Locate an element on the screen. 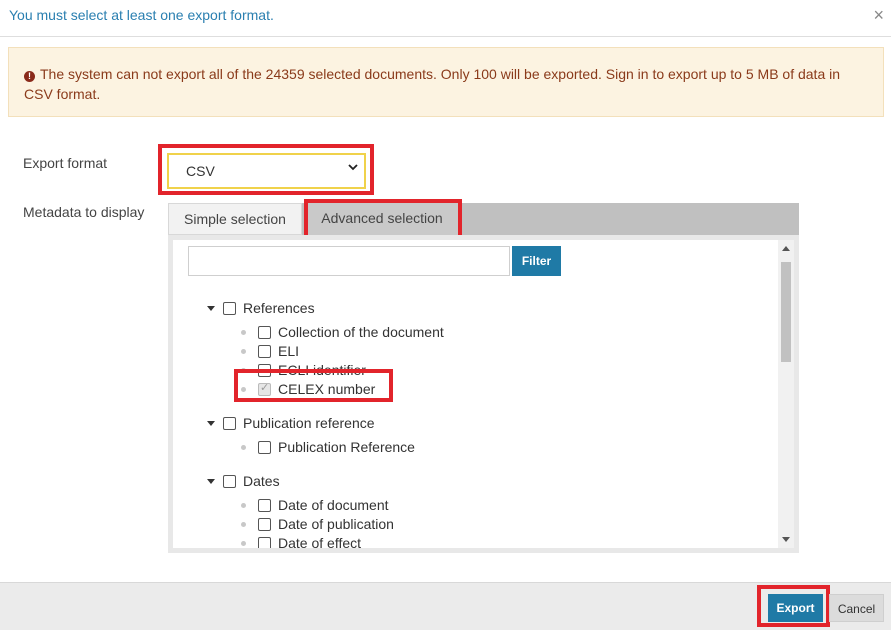 The image size is (891, 630). checkbox-publication-reference is located at coordinates (229, 423).